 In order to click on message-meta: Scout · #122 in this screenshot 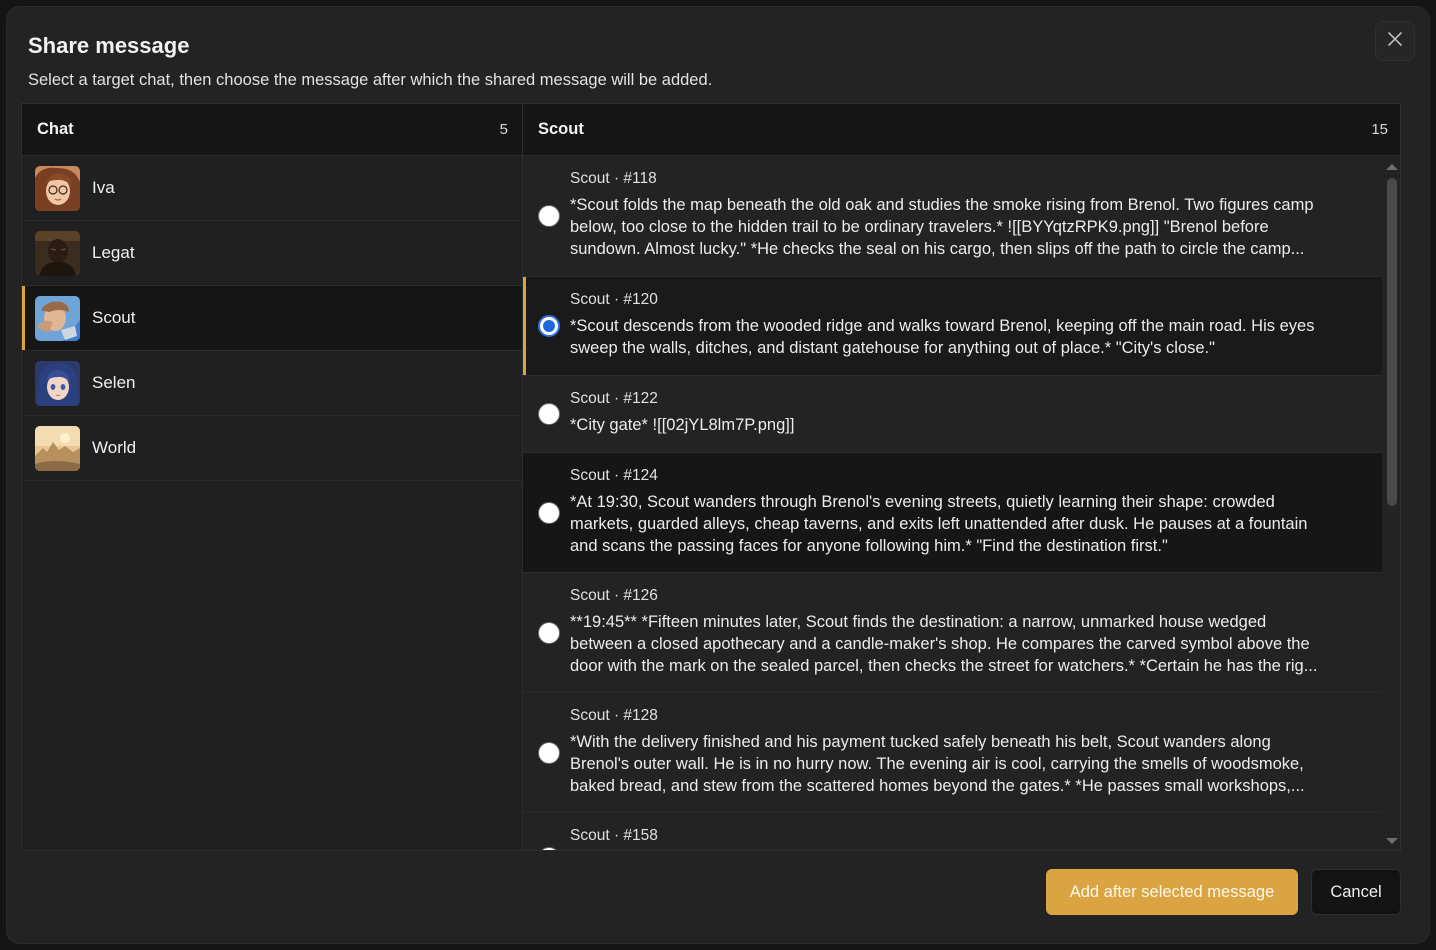, I will do `click(614, 398)`.